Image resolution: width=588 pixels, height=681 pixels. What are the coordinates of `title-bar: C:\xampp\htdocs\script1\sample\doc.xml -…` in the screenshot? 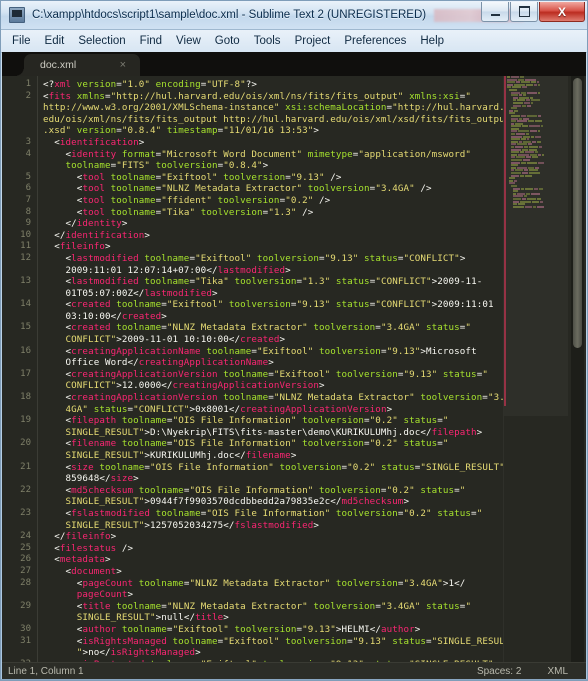 It's located at (294, 15).